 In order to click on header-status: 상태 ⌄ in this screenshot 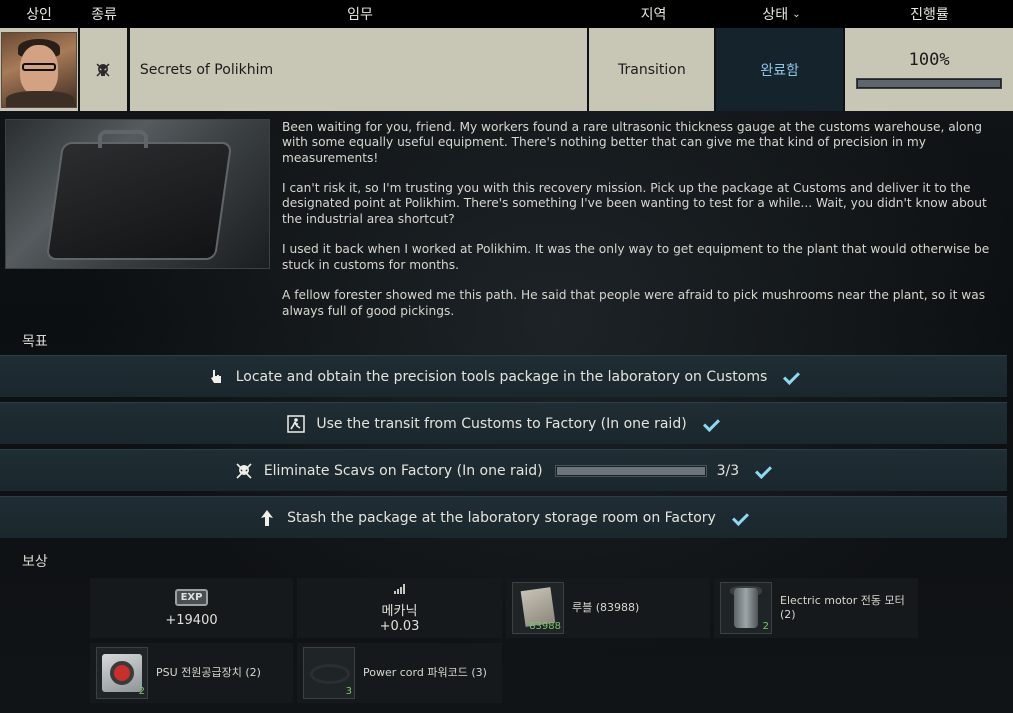, I will do `click(781, 14)`.